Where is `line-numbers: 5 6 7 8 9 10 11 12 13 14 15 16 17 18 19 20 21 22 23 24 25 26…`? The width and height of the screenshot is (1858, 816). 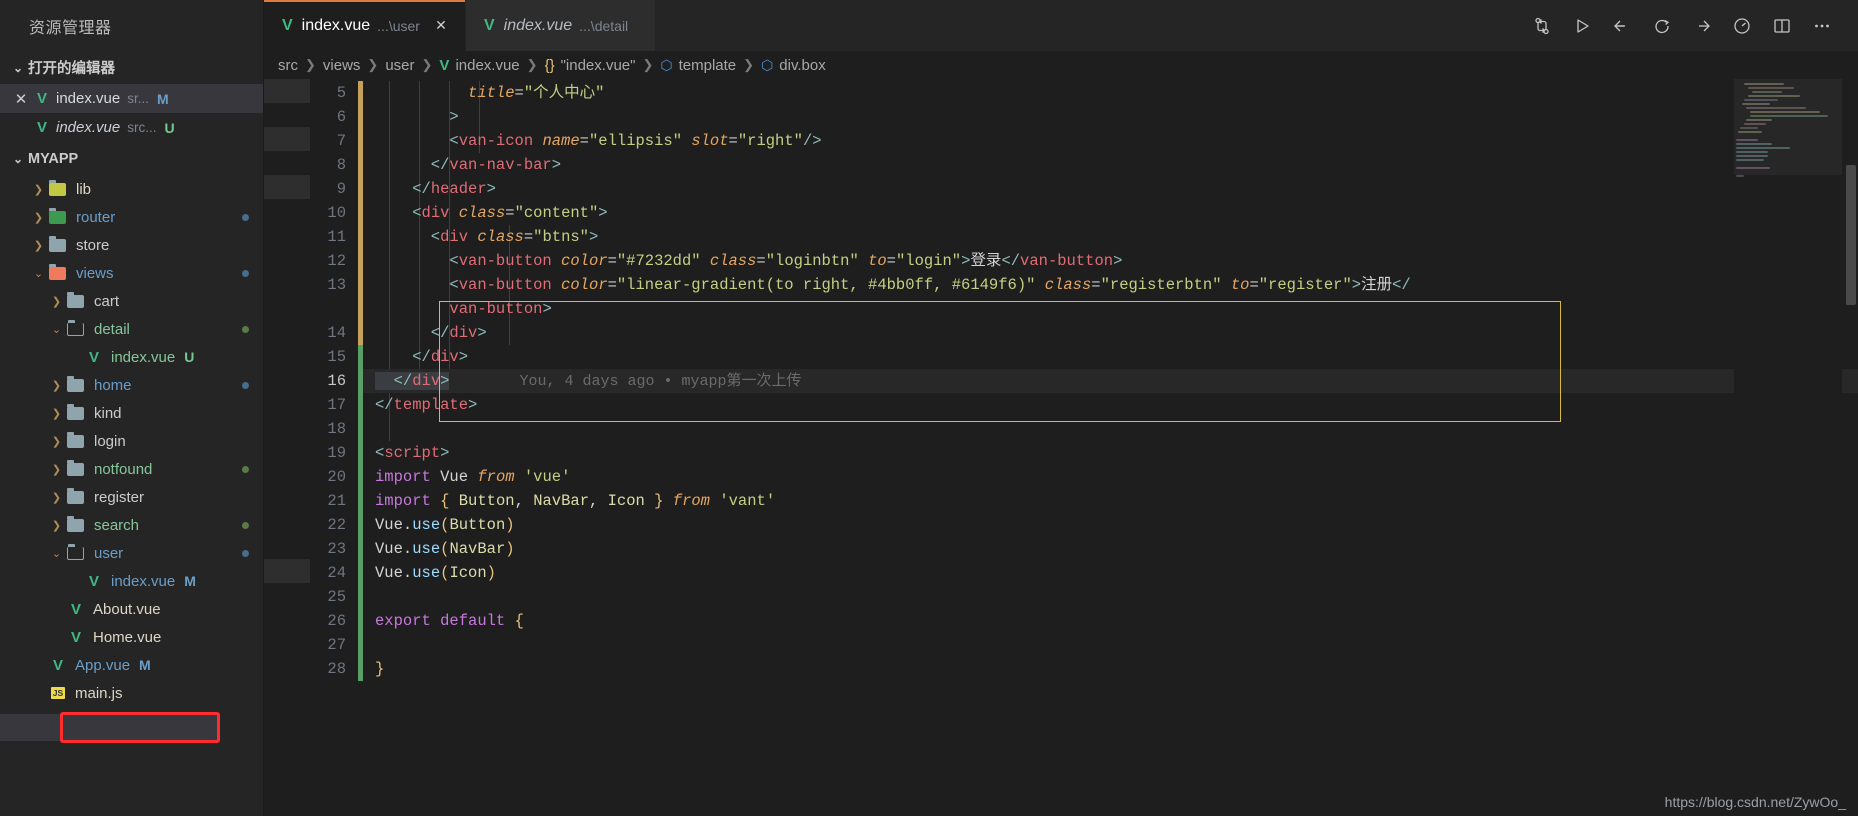
line-numbers: 5 6 7 8 9 10 11 12 13 14 15 16 17 18 19 20 21 22 23 24 25 26… is located at coordinates (334, 447).